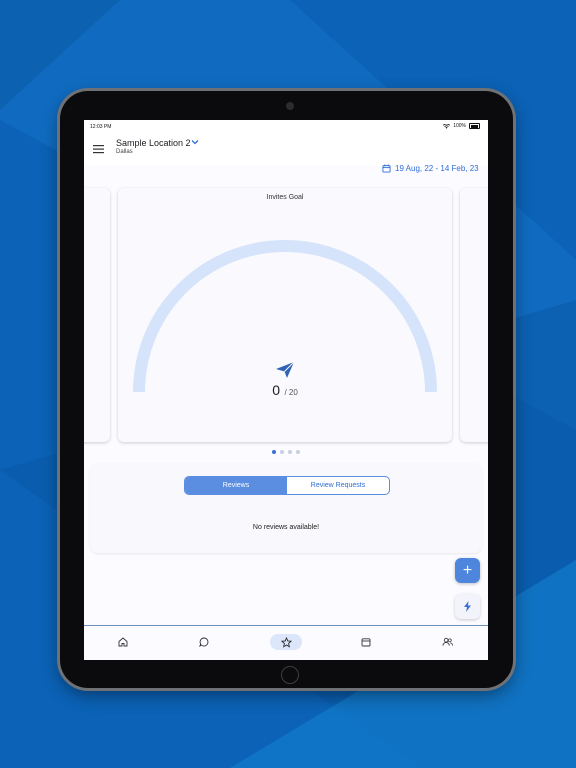 The height and width of the screenshot is (768, 576). I want to click on nav-messages, so click(204, 642).